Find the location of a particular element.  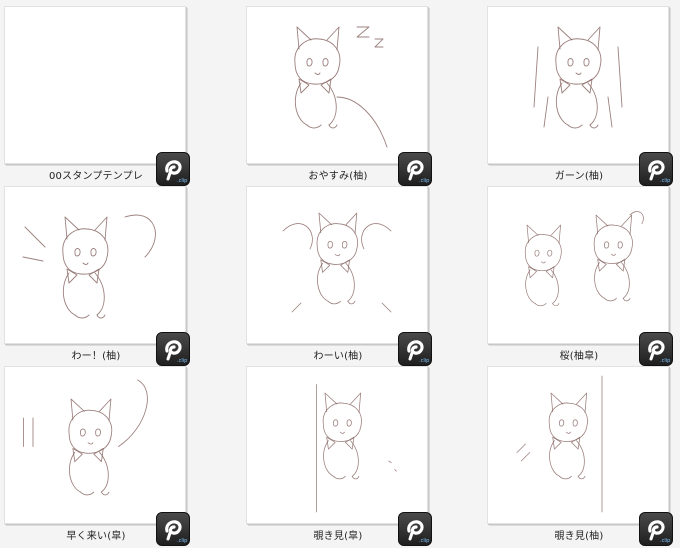

file-item-6: .clip 桜(柚皐) is located at coordinates (580, 276).